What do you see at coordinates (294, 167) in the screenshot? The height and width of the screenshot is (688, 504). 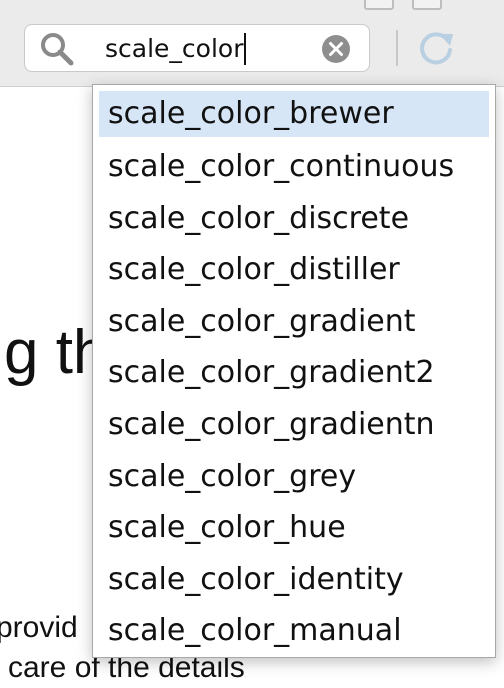 I see `autocomplete-item: scale_color_continuous` at bounding box center [294, 167].